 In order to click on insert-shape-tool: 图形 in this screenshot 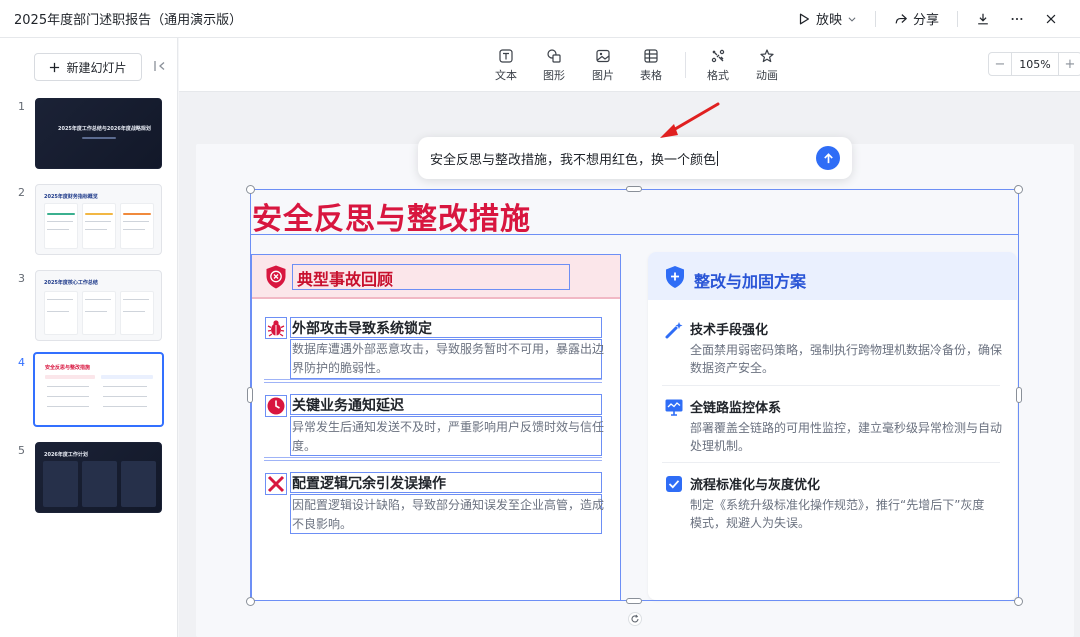, I will do `click(554, 65)`.